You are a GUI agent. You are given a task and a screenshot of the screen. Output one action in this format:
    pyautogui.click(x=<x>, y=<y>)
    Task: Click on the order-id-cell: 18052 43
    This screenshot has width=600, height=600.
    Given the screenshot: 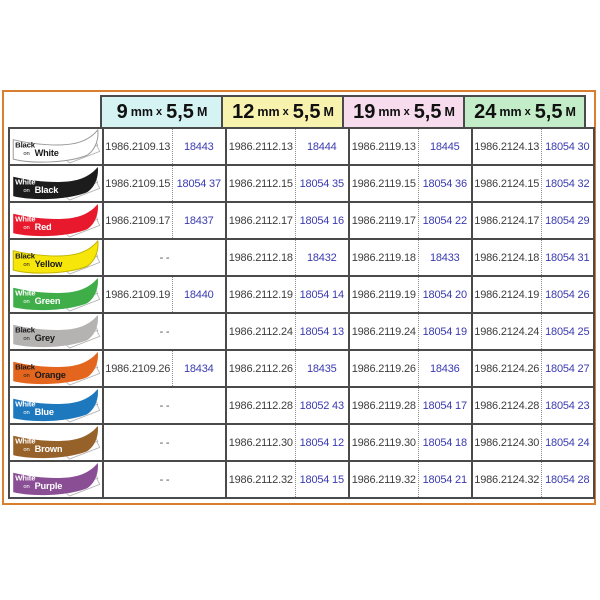 What is the action you would take?
    pyautogui.click(x=322, y=405)
    